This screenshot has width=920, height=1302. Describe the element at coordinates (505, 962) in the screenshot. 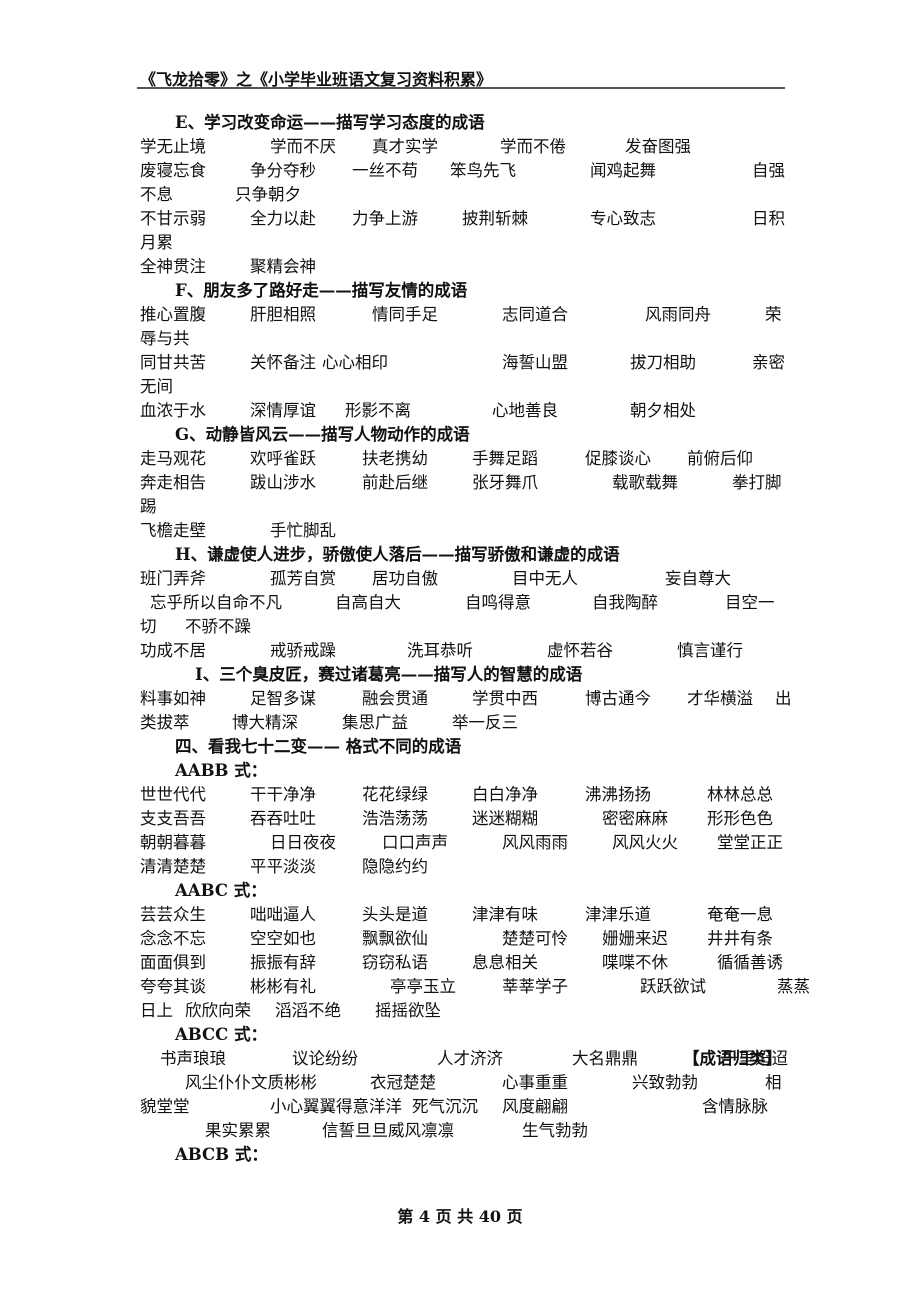

I see `idiom-item: 息息相关` at that location.